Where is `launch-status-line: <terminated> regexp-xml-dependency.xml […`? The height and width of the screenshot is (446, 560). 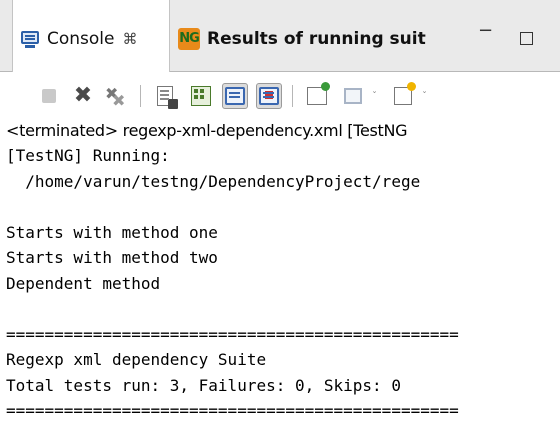 launch-status-line: <terminated> regexp-xml-dependency.xml [… is located at coordinates (207, 130).